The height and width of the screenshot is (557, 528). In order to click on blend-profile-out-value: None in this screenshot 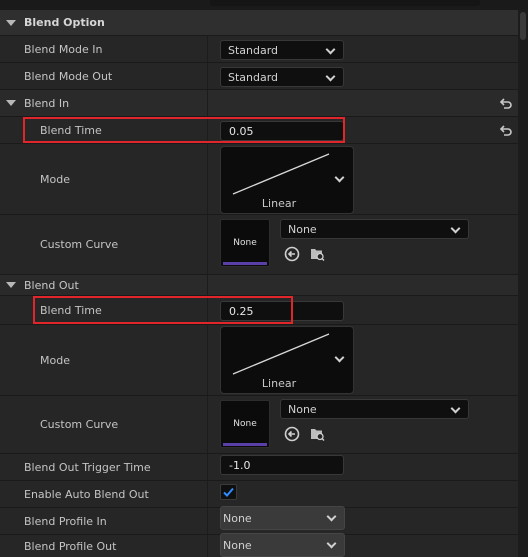, I will do `click(237, 545)`.